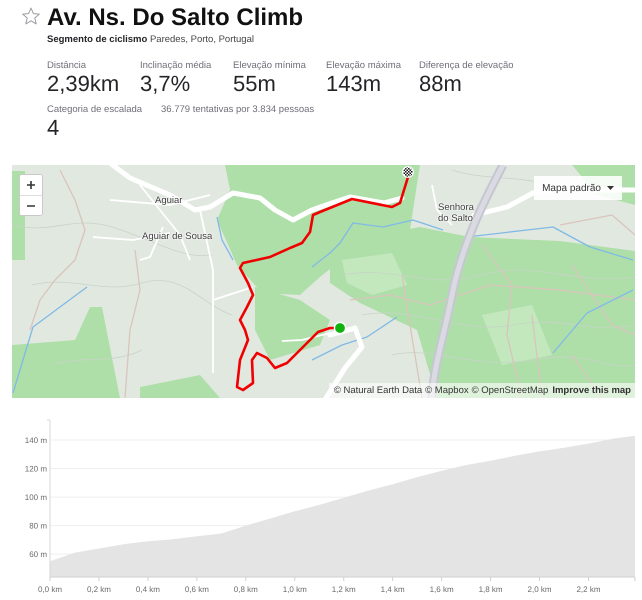  Describe the element at coordinates (540, 589) in the screenshot. I see `x-tick-label: 2,0 km` at that location.